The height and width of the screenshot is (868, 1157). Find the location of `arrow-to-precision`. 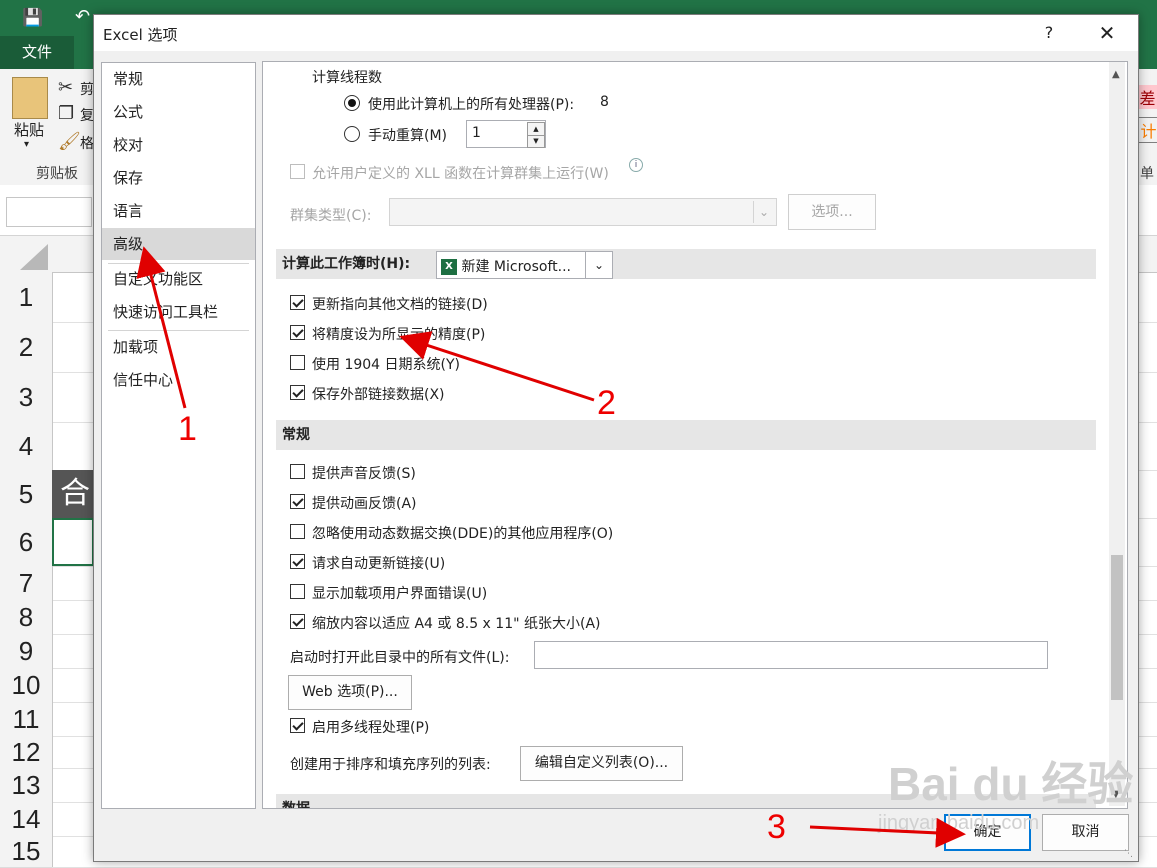

arrow-to-precision is located at coordinates (497, 366).